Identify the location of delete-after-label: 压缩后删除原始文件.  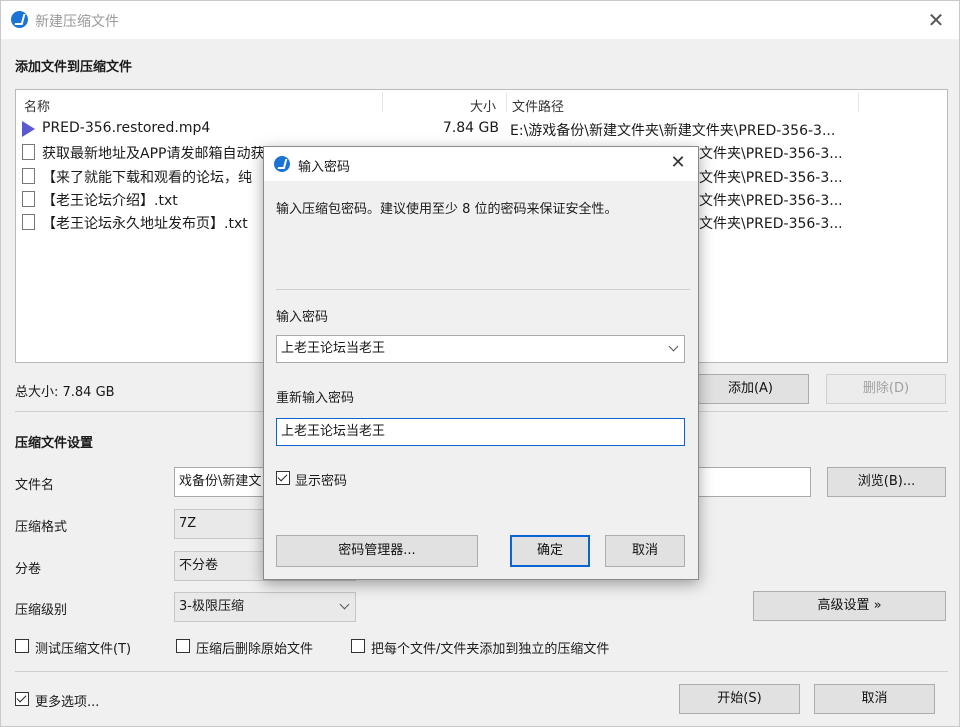
(255, 649).